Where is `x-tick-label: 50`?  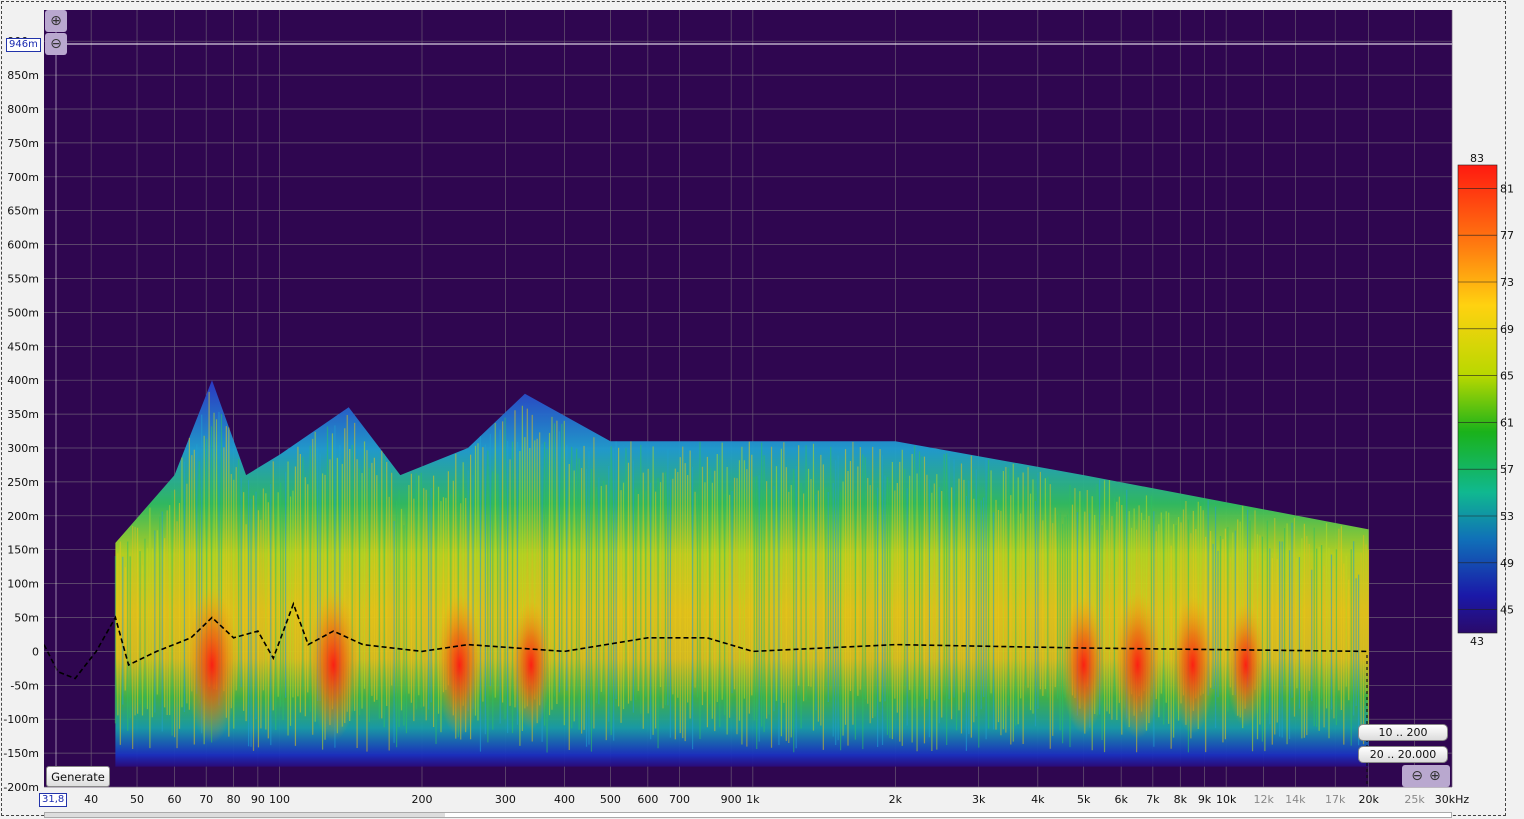 x-tick-label: 50 is located at coordinates (137, 799).